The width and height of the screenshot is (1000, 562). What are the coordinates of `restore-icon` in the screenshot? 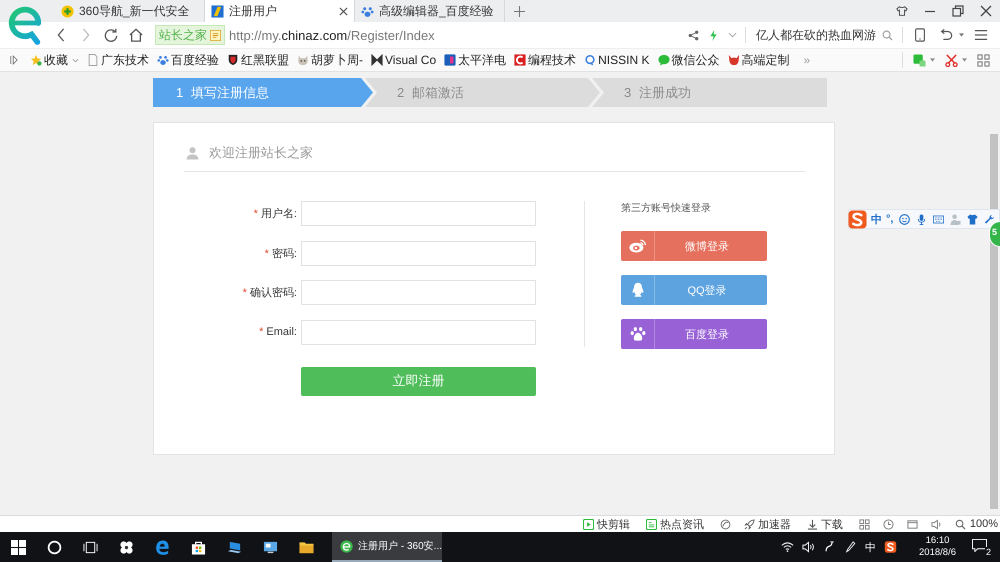 It's located at (958, 11).